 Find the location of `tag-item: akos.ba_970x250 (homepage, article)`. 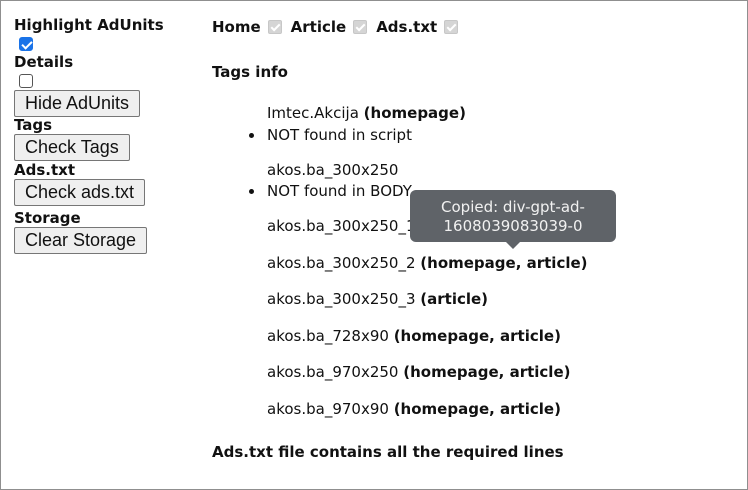

tag-item: akos.ba_970x250 (homepage, article) is located at coordinates (418, 372).